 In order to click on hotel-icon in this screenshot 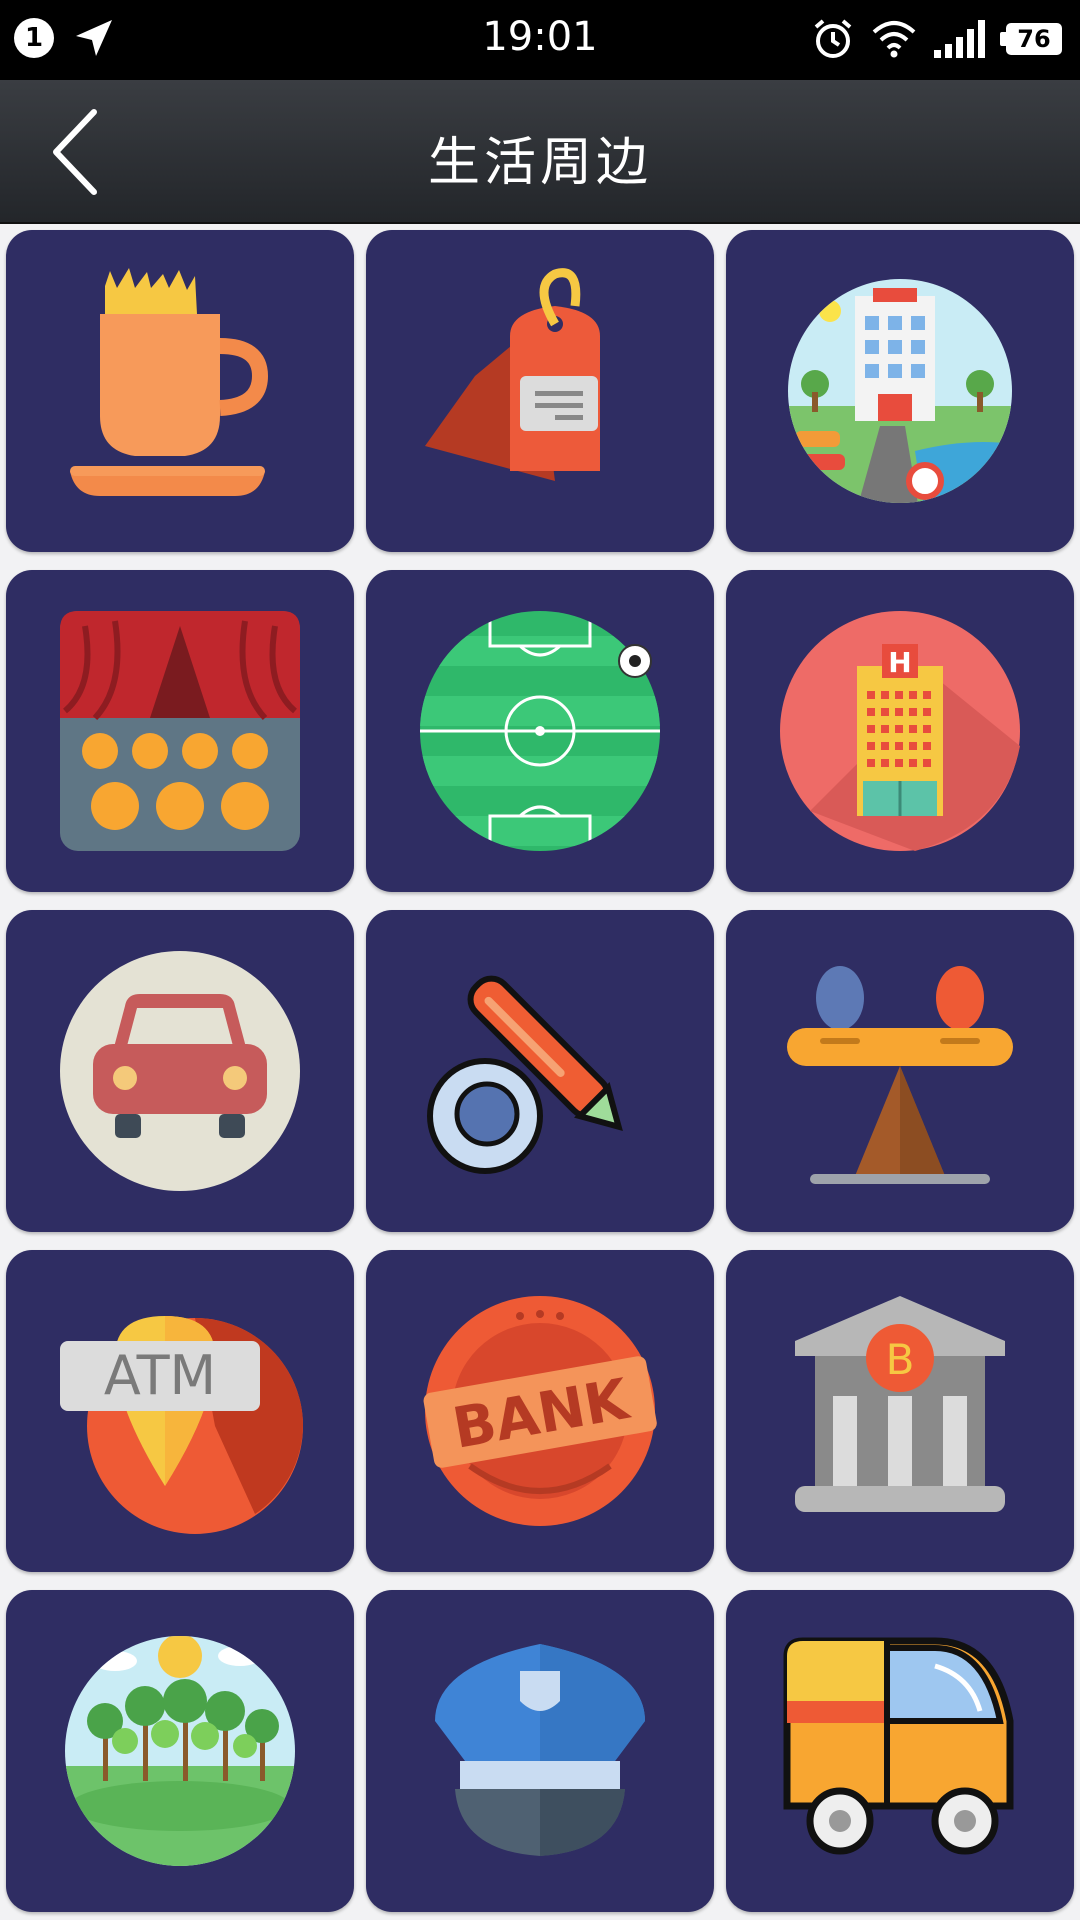, I will do `click(900, 391)`.